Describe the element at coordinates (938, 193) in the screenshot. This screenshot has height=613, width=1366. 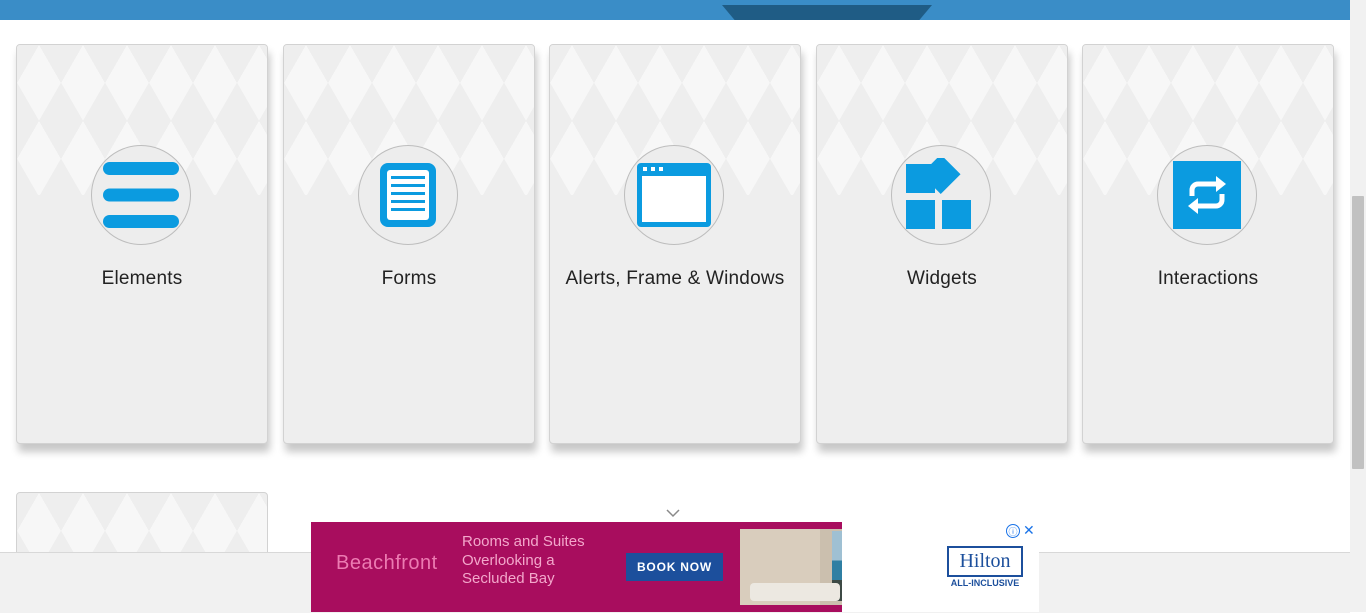
I see `widget-blocks-icon` at that location.